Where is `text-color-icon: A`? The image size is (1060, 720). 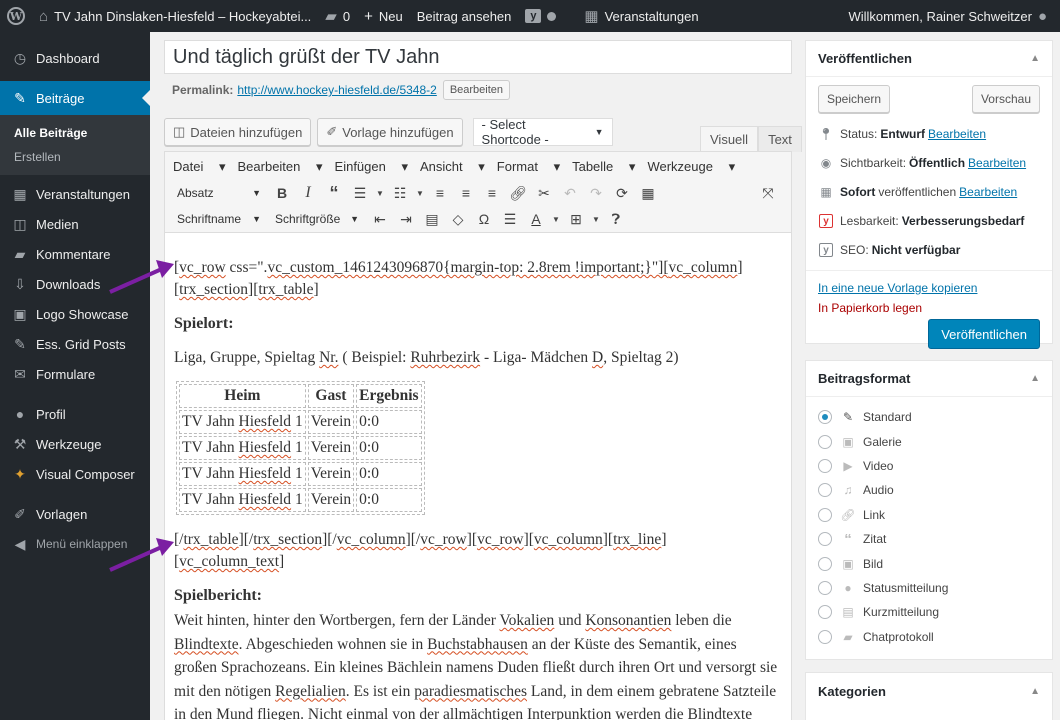 text-color-icon: A is located at coordinates (536, 219).